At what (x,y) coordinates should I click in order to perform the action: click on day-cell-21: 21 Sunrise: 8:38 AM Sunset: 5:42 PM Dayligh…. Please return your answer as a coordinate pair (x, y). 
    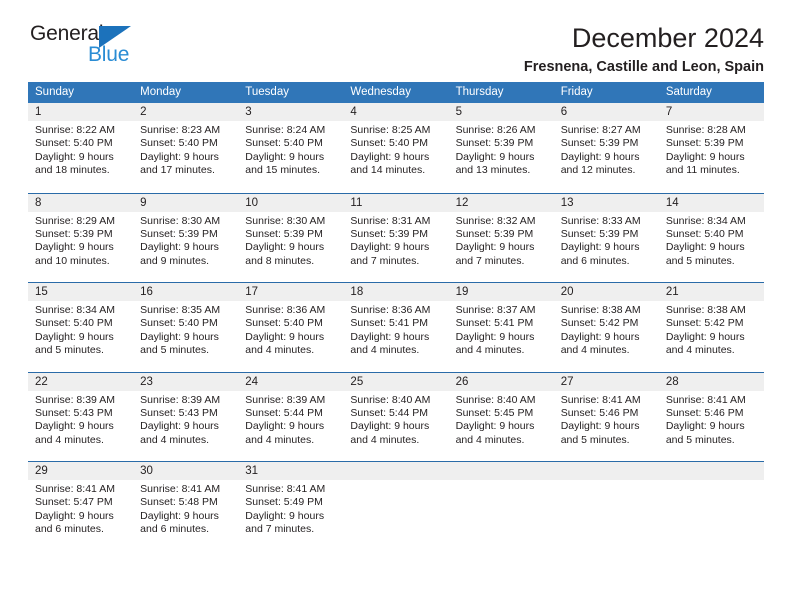
    Looking at the image, I should click on (711, 327).